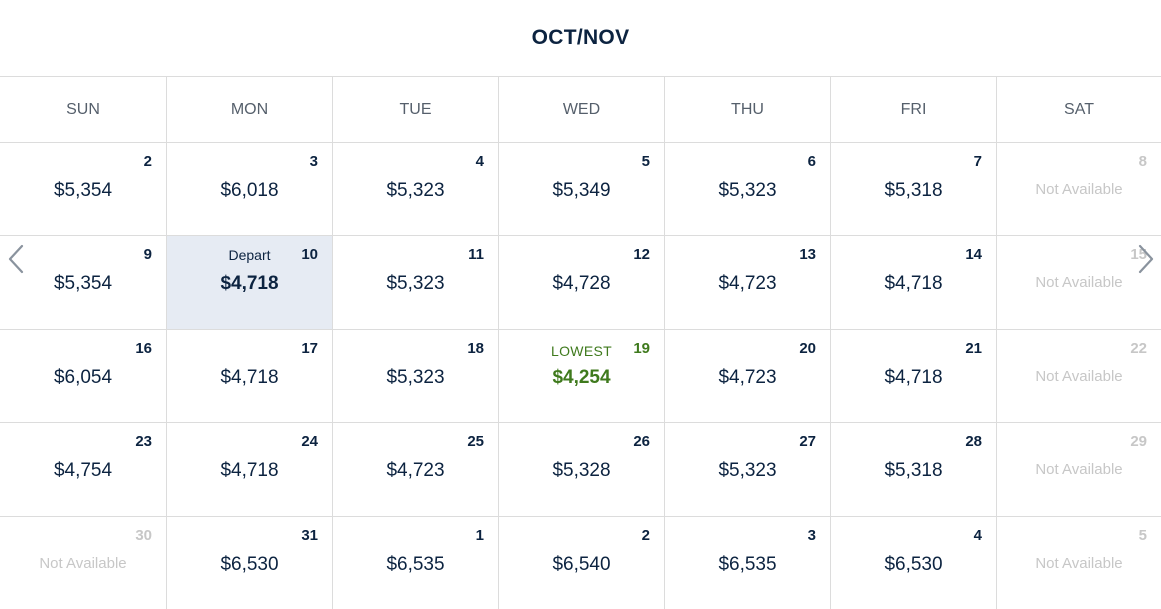 The width and height of the screenshot is (1161, 609). What do you see at coordinates (914, 282) in the screenshot?
I see `calendar-day: 14 $4,718` at bounding box center [914, 282].